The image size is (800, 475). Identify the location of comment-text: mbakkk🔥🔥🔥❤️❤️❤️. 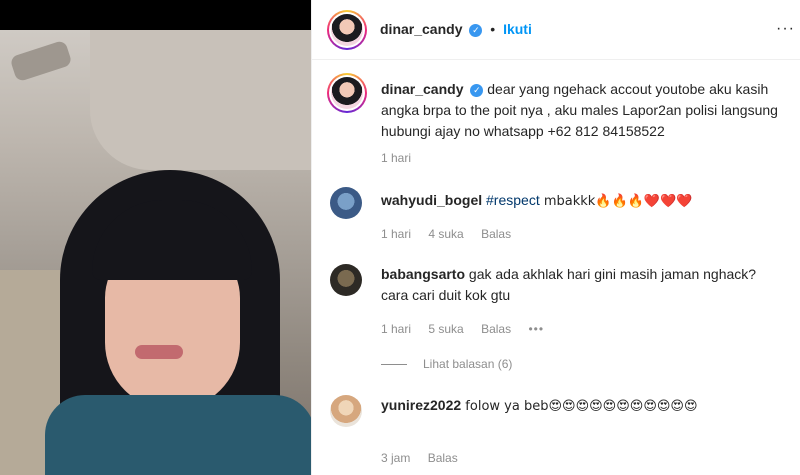
(616, 201).